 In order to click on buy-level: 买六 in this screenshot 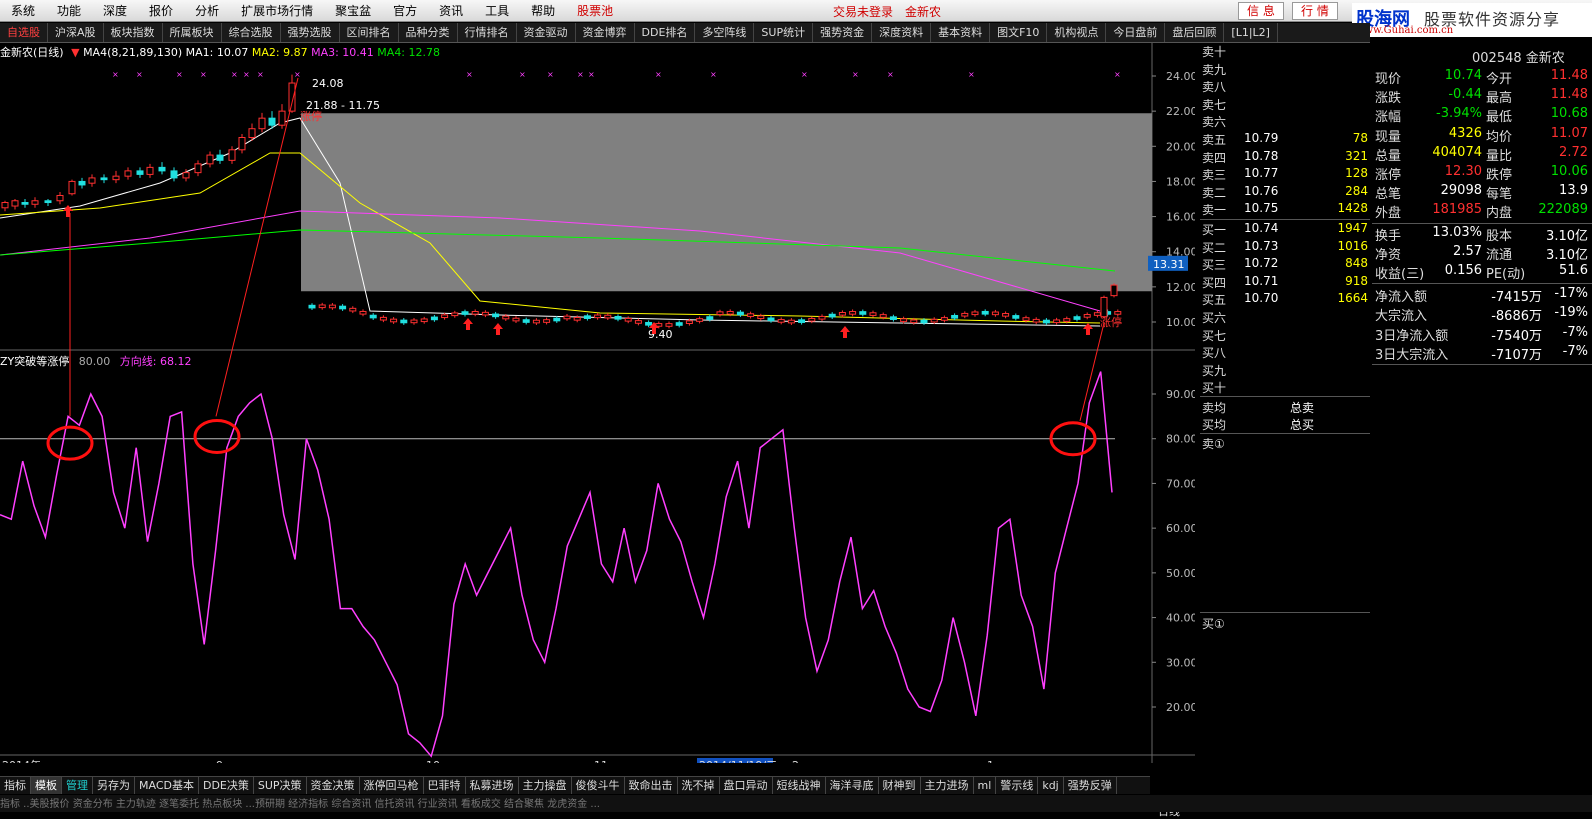, I will do `click(1285, 317)`.